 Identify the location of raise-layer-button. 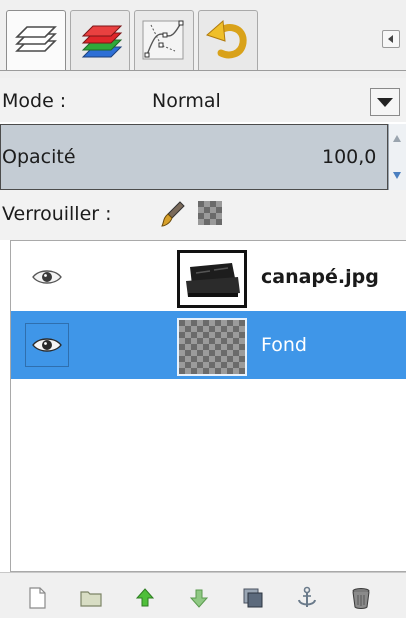
(145, 598).